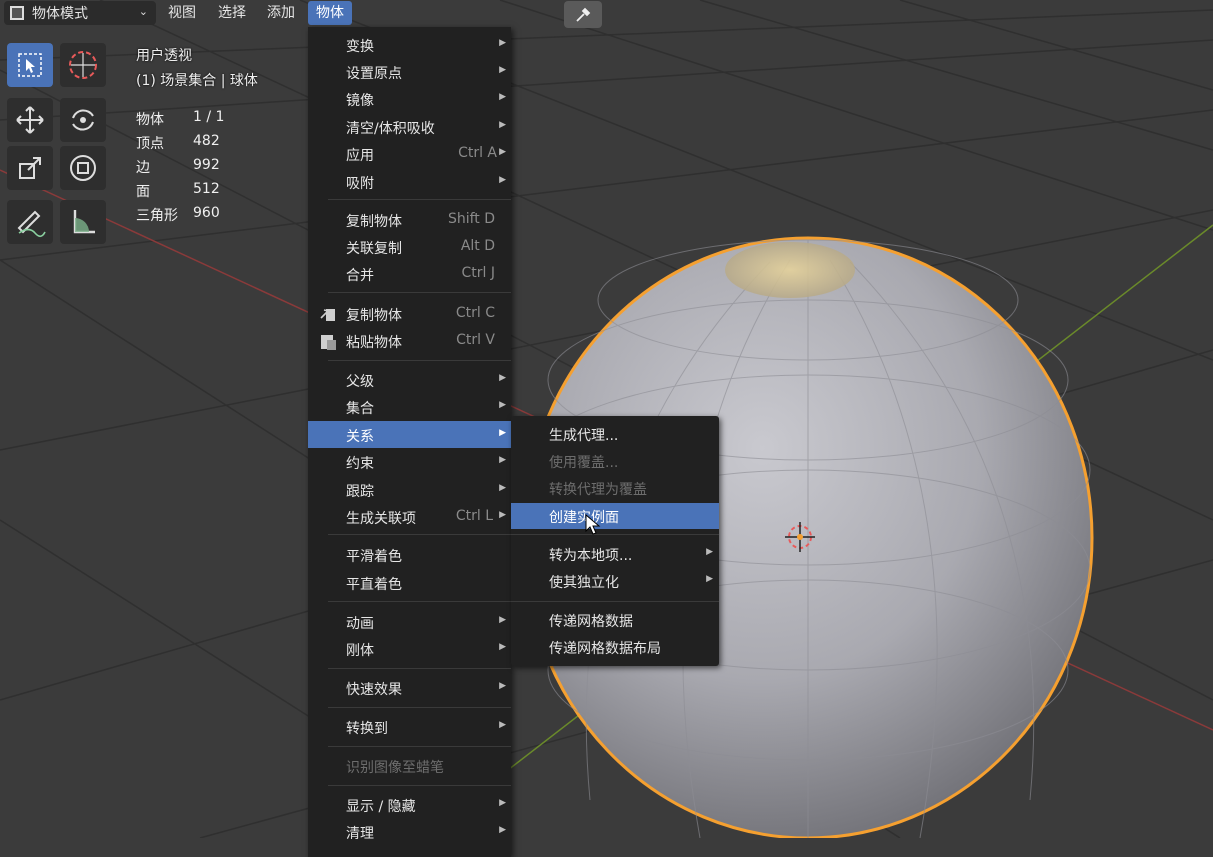 Image resolution: width=1213 pixels, height=857 pixels. Describe the element at coordinates (328, 342) in the screenshot. I see `paste-icon` at that location.